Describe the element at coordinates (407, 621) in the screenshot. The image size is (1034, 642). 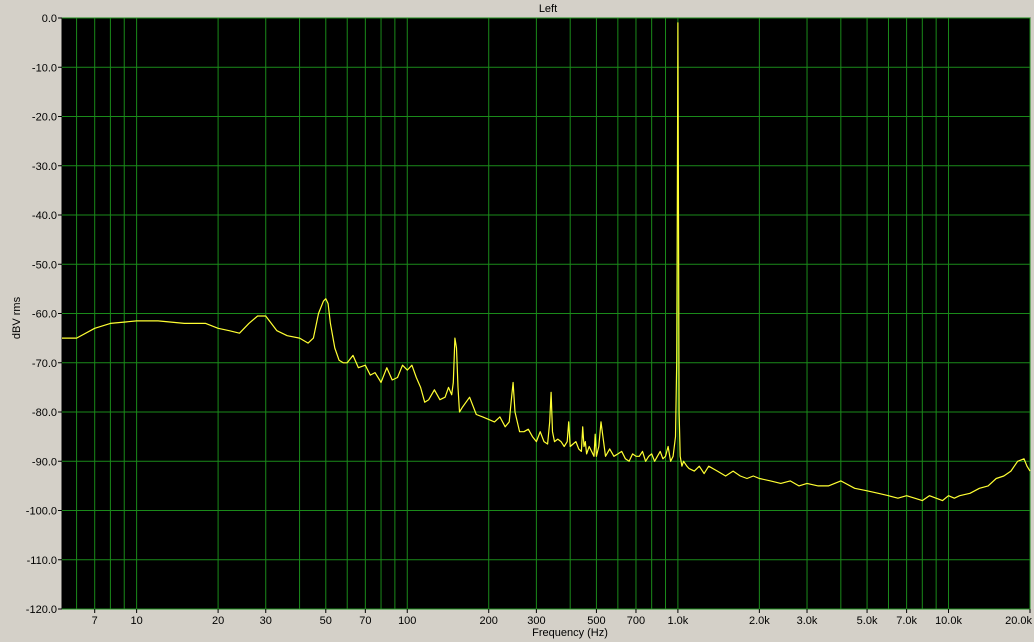
I see `x-tick-label: 100` at that location.